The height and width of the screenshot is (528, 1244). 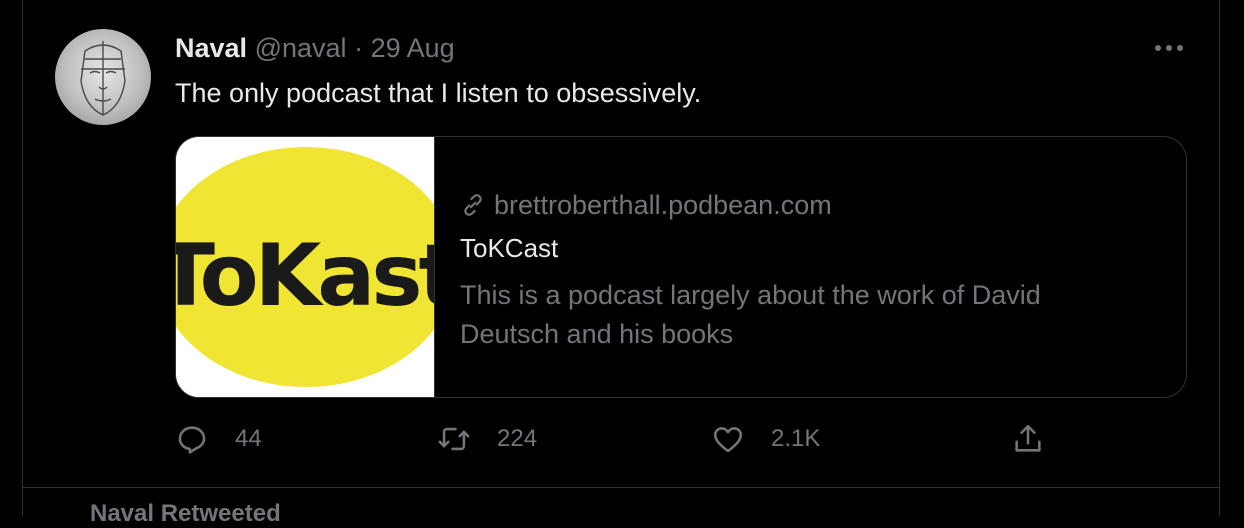 I want to click on tweet-header: Naval @naval · 29 Aug, so click(x=315, y=48).